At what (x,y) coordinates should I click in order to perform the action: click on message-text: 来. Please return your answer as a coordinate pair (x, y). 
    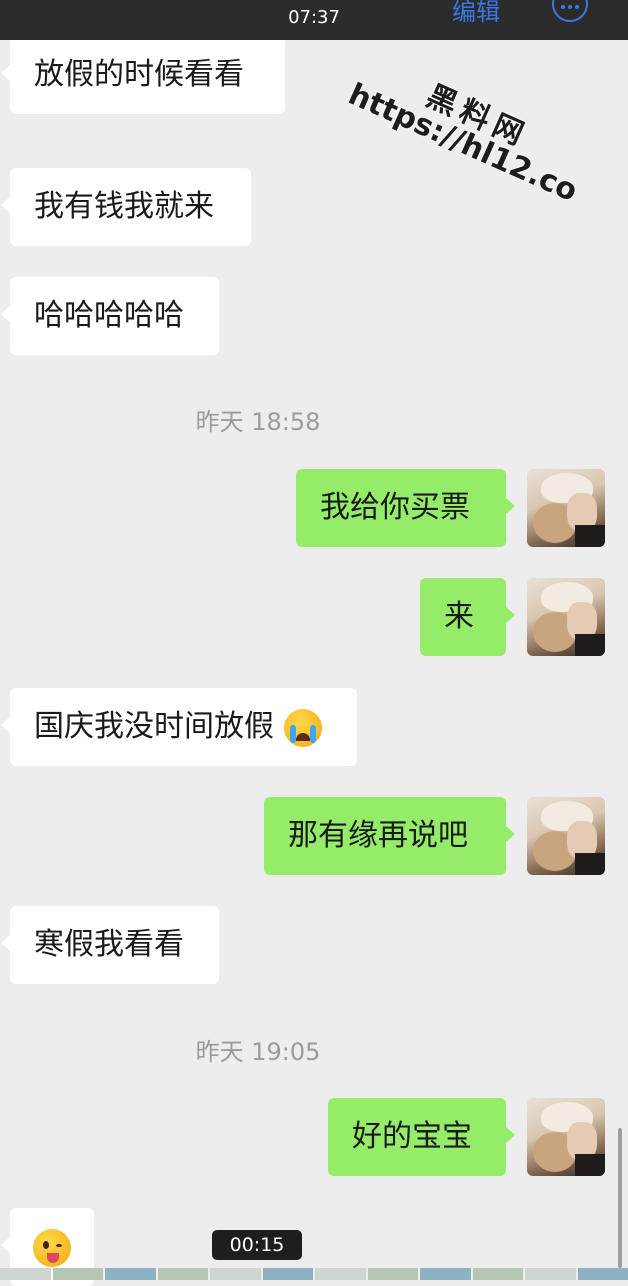
    Looking at the image, I should click on (459, 616).